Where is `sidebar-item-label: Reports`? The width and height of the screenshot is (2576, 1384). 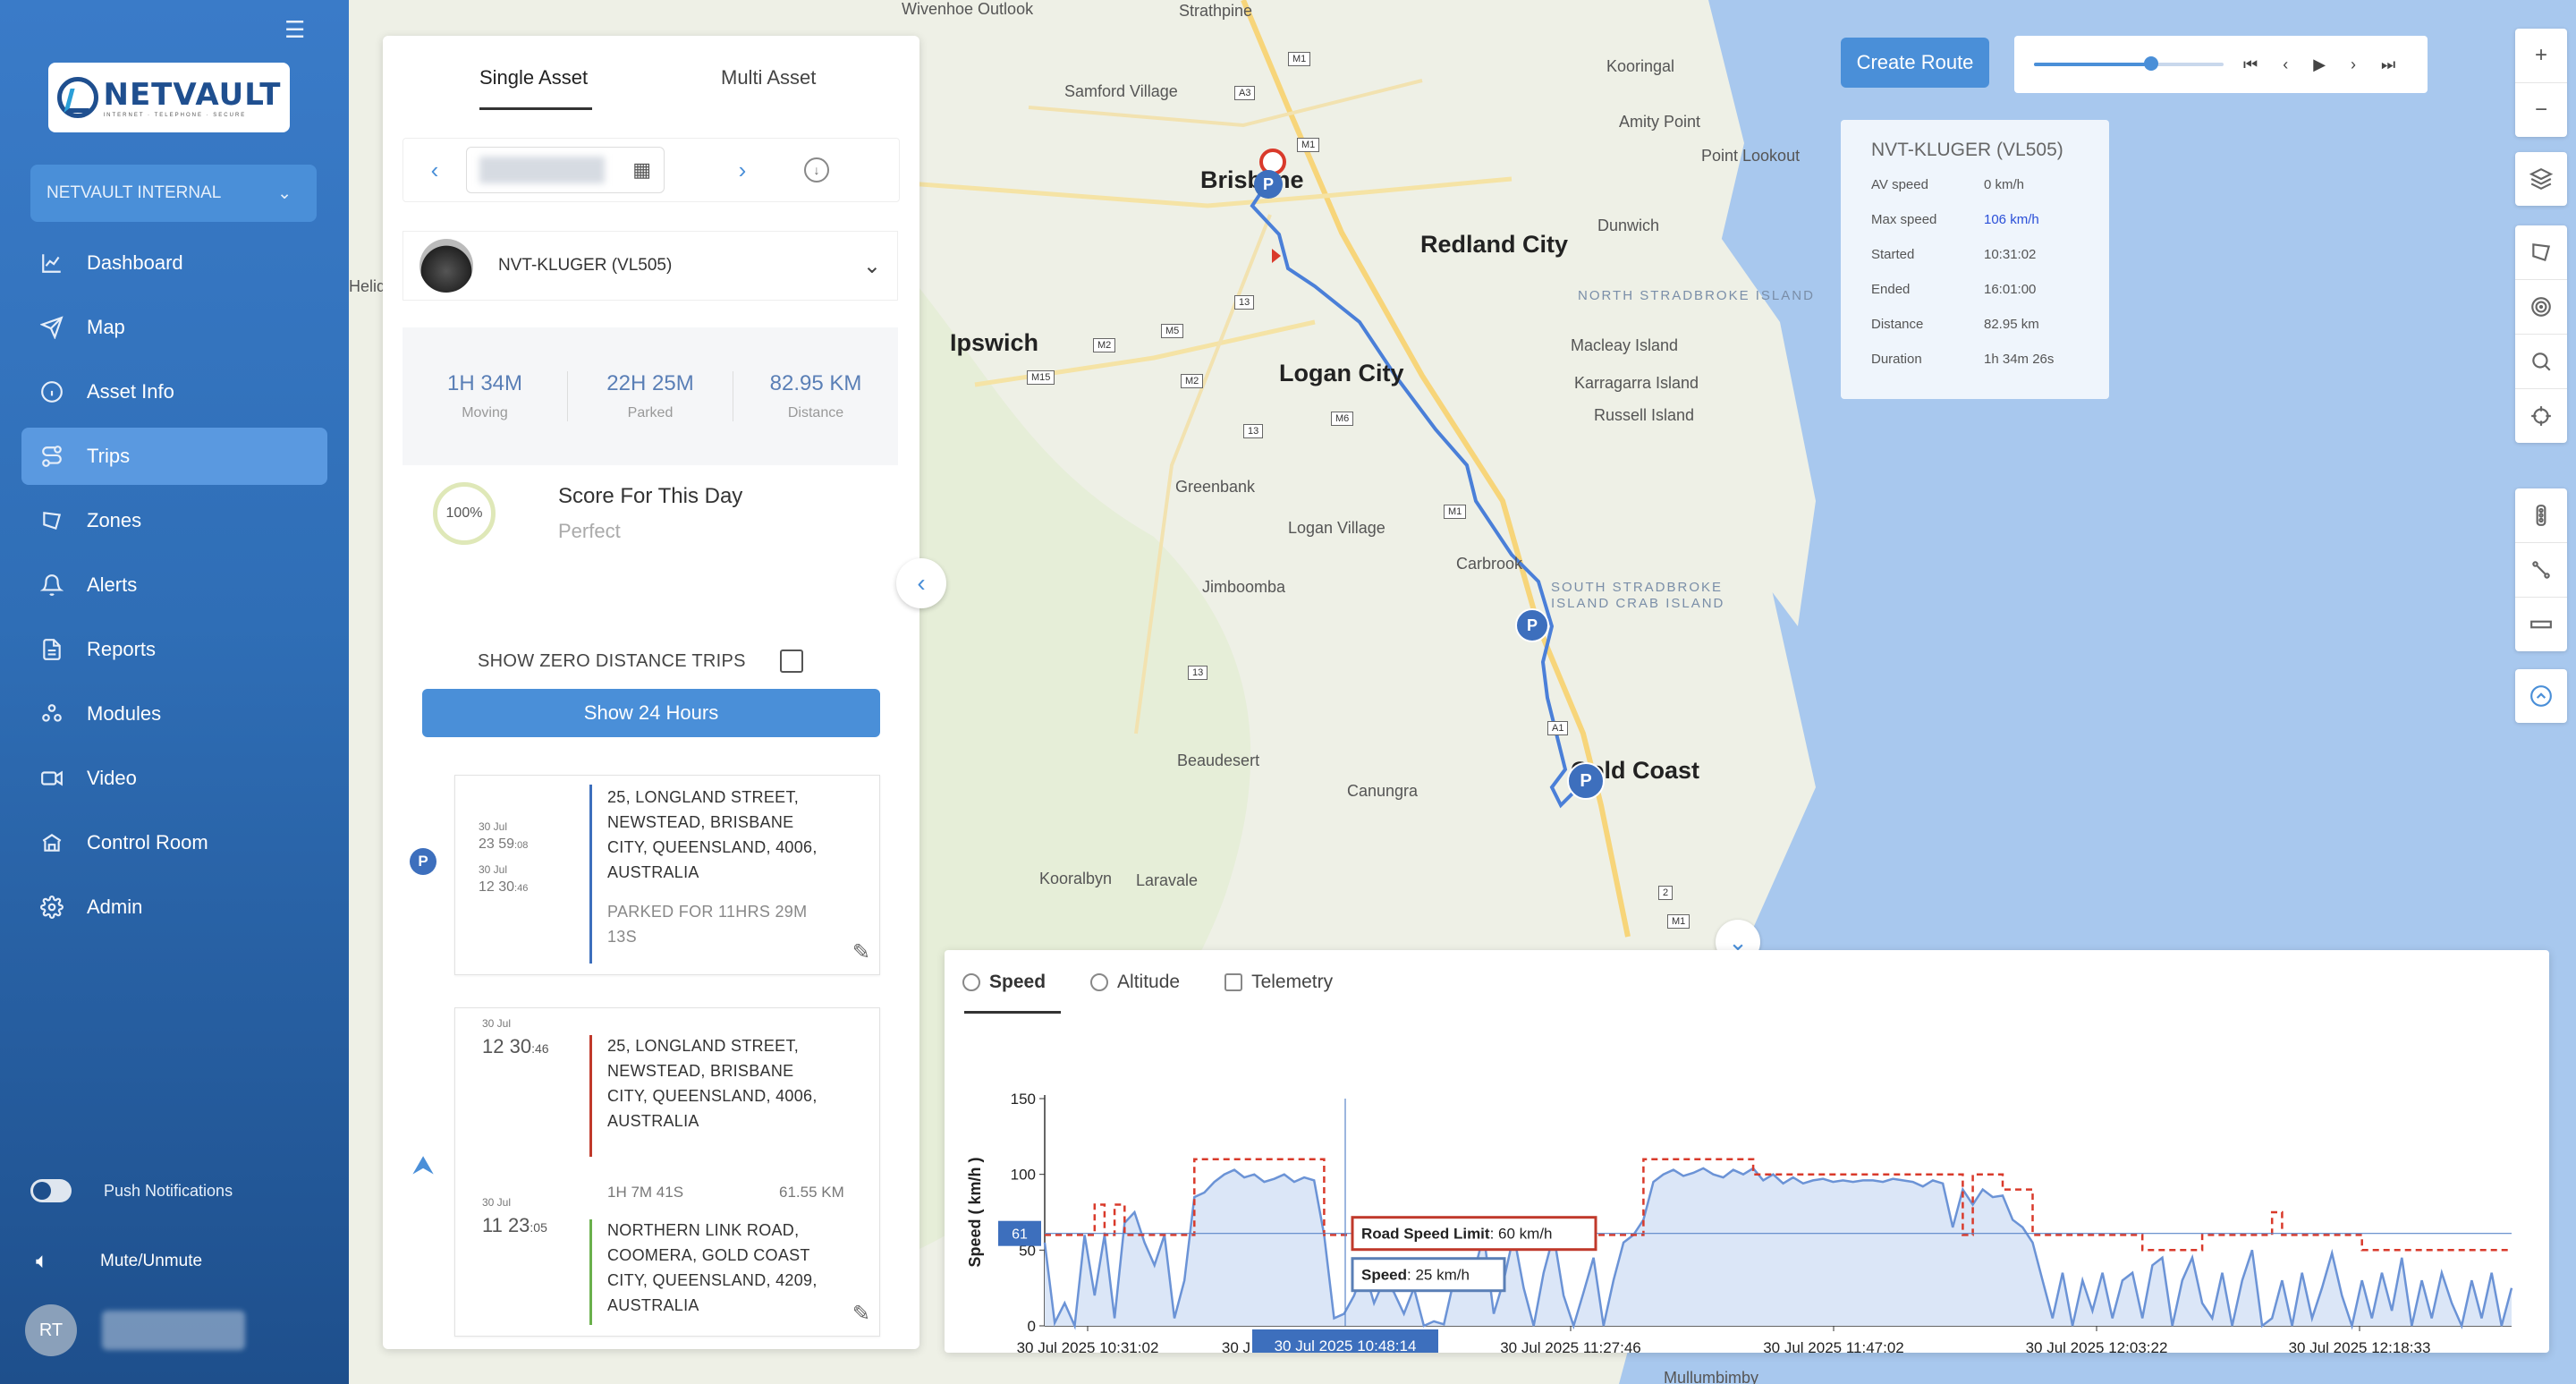
sidebar-item-label: Reports is located at coordinates (122, 649).